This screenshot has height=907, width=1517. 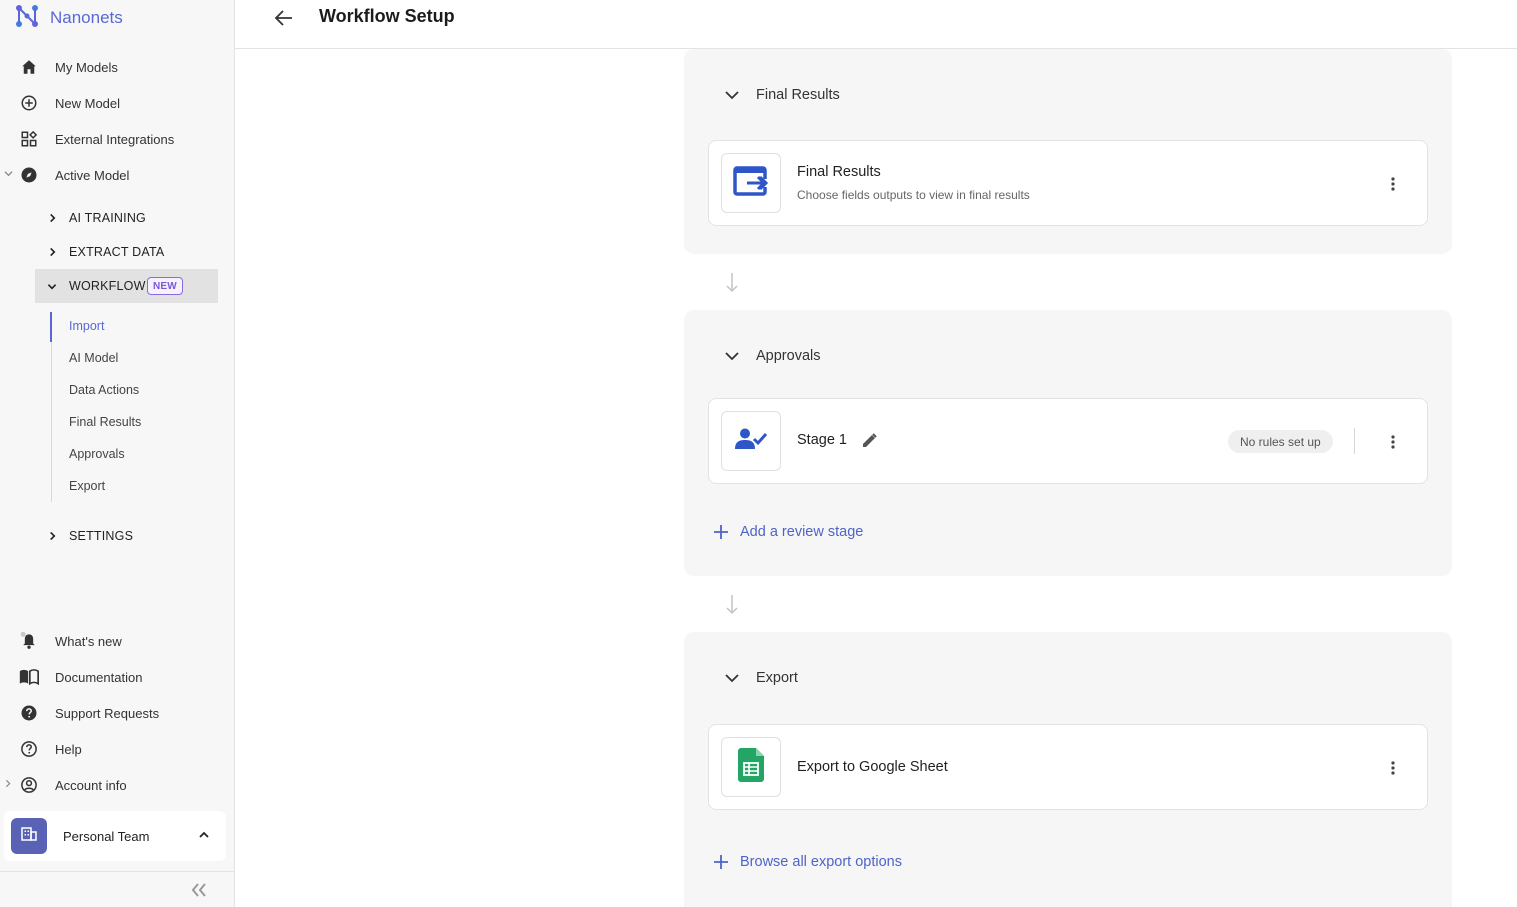 I want to click on bell-icon, so click(x=29, y=641).